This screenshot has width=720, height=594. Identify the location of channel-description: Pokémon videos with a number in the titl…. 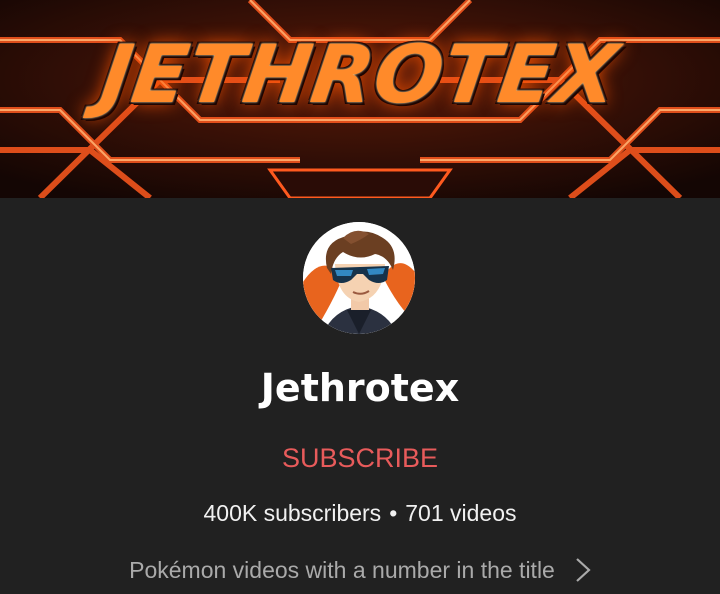
(342, 569).